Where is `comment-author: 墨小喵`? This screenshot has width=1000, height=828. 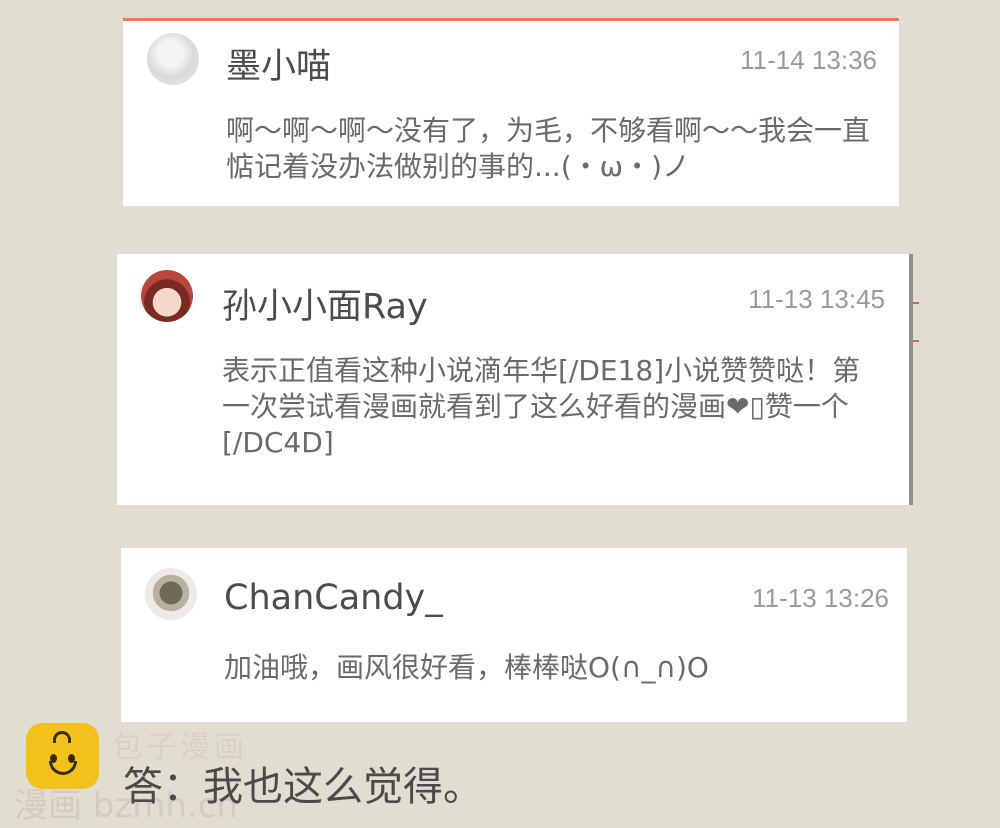 comment-author: 墨小喵 is located at coordinates (278, 63).